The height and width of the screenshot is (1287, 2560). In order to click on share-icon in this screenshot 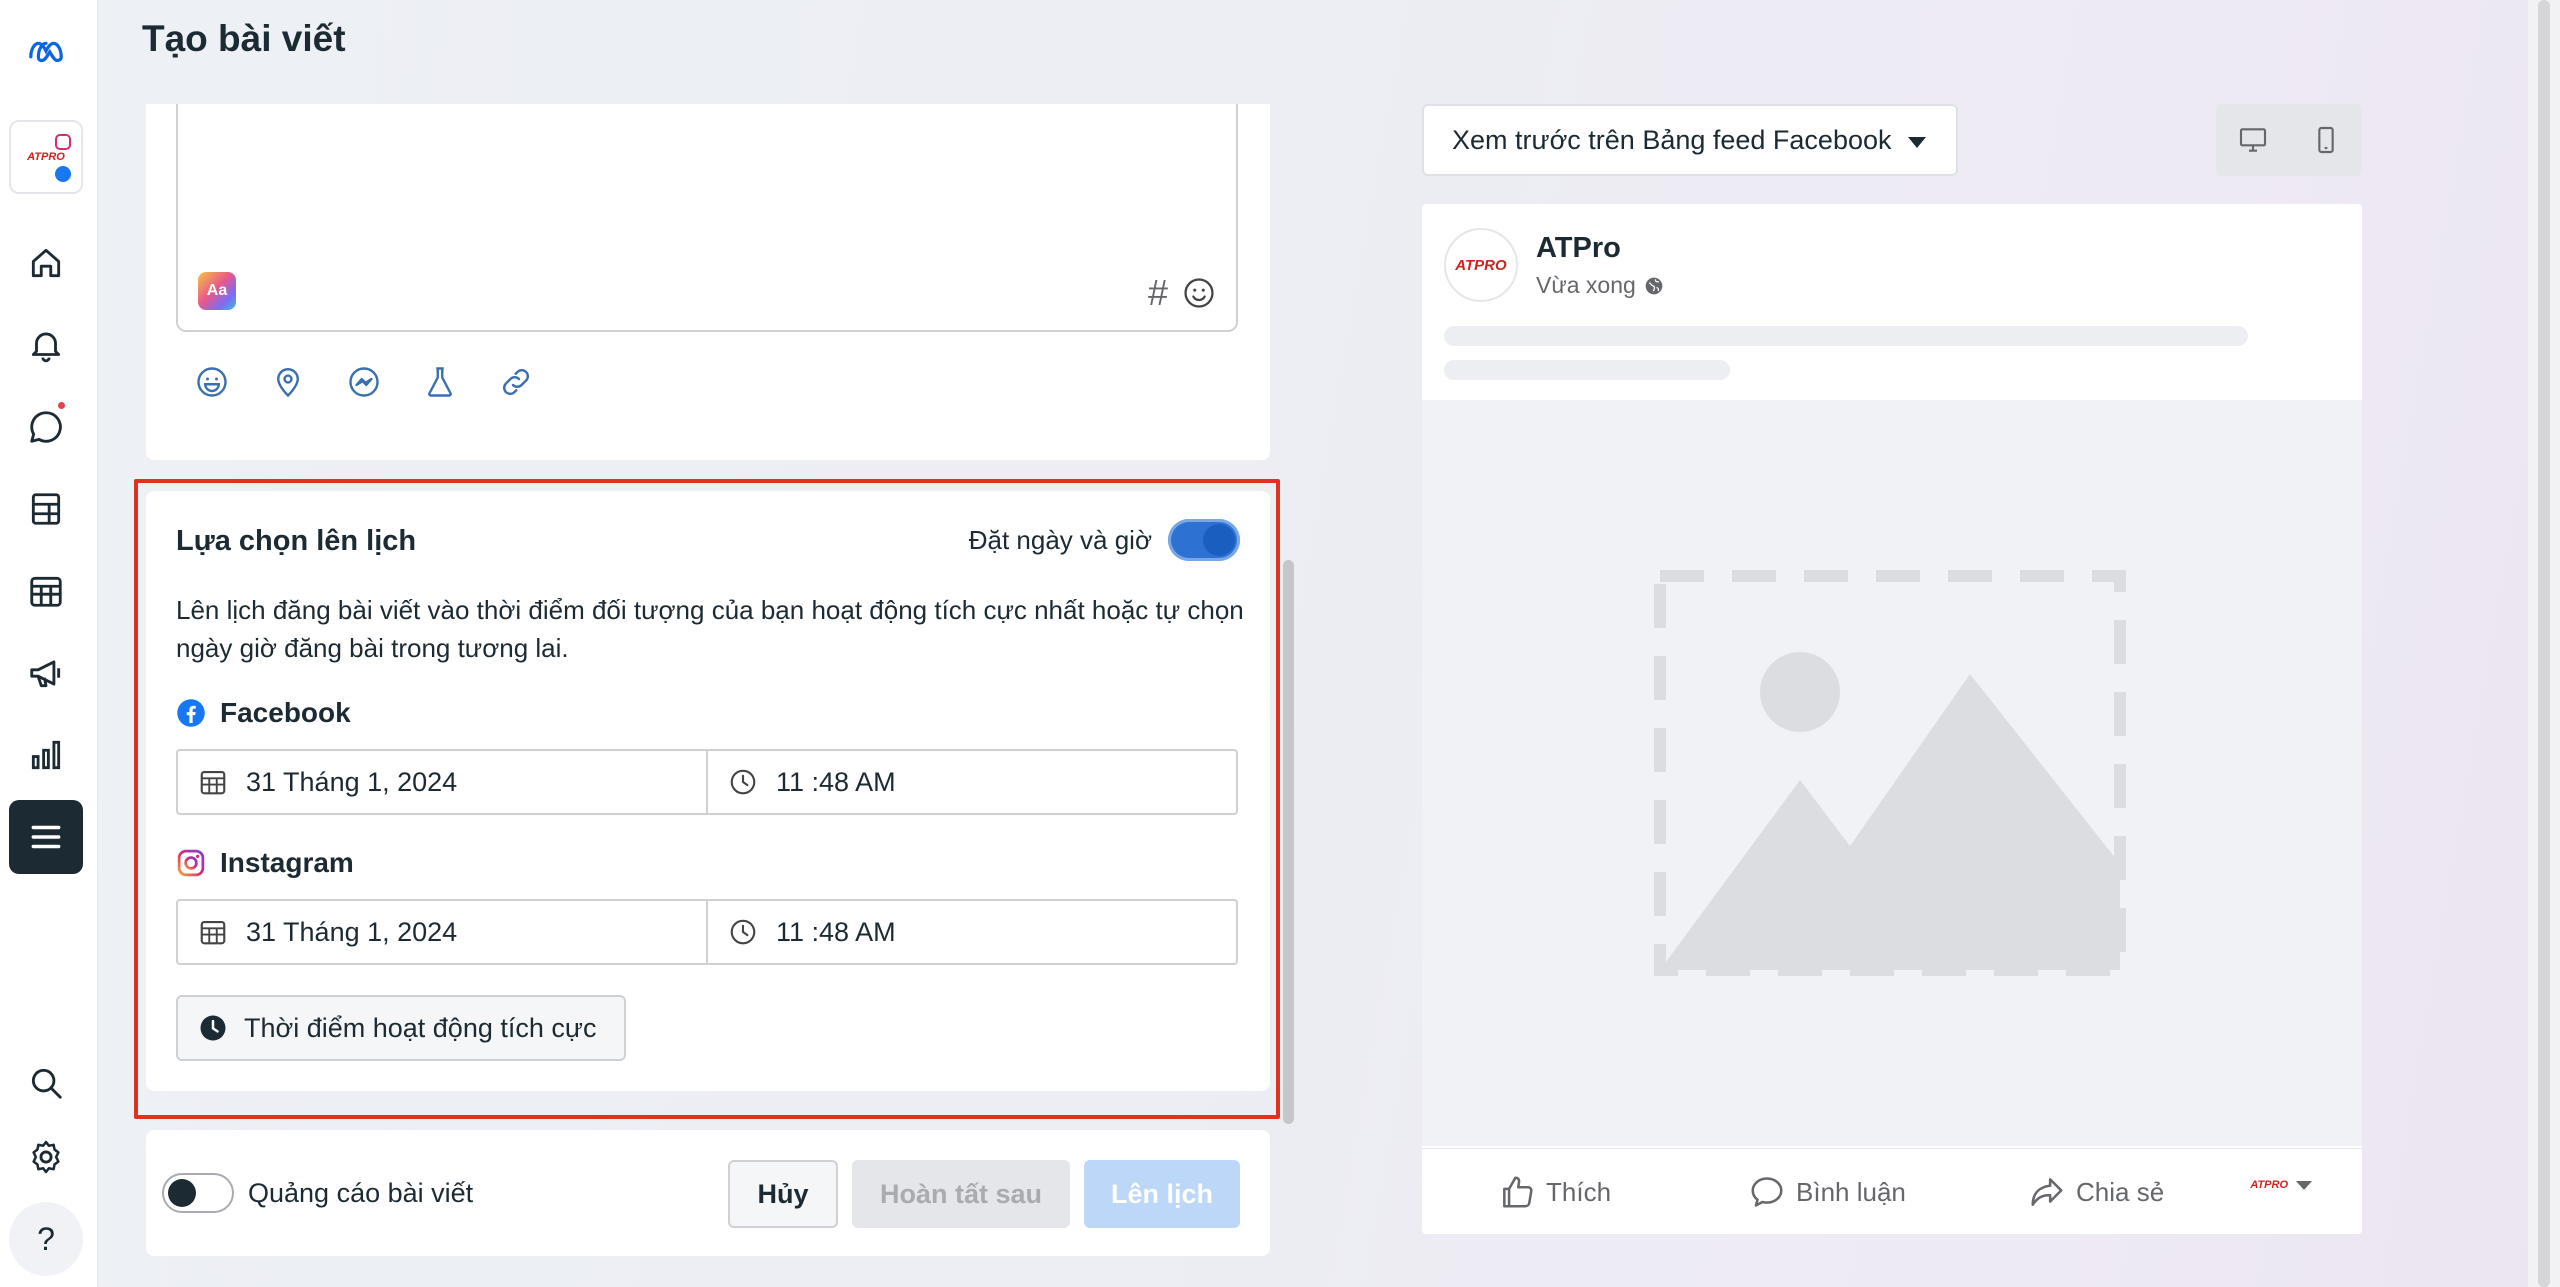, I will do `click(2047, 1192)`.